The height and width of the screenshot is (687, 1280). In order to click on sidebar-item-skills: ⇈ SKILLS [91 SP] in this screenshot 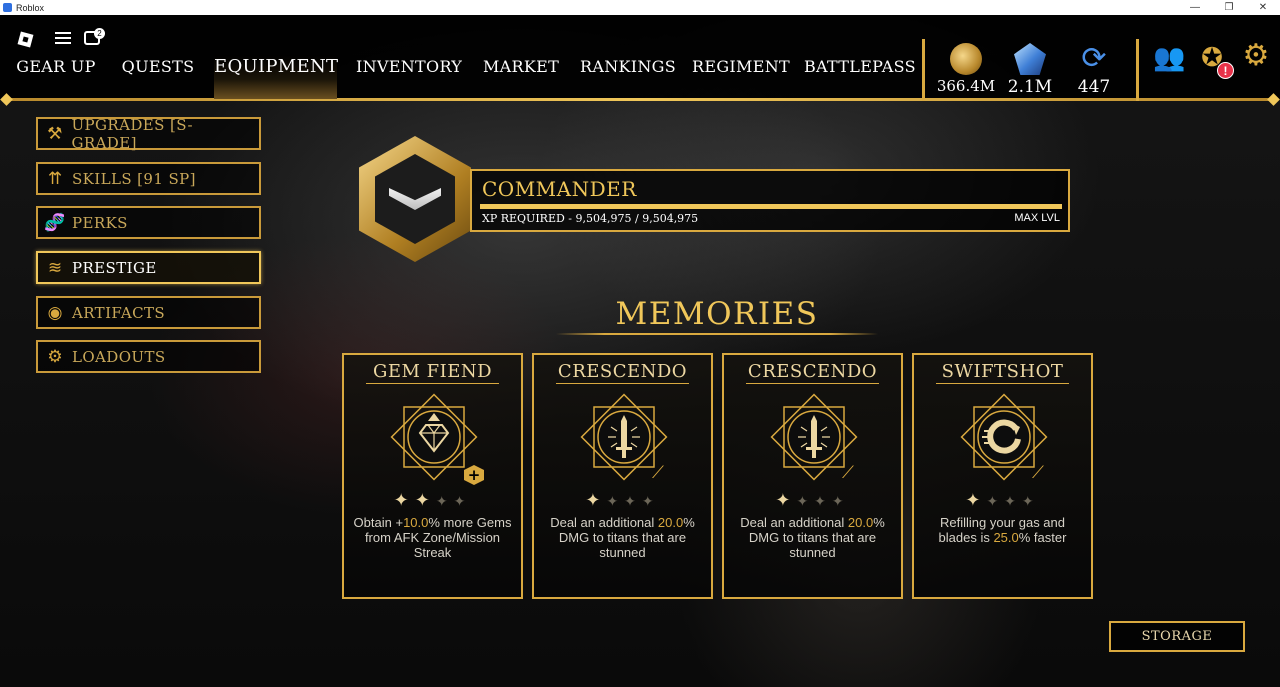, I will do `click(148, 178)`.